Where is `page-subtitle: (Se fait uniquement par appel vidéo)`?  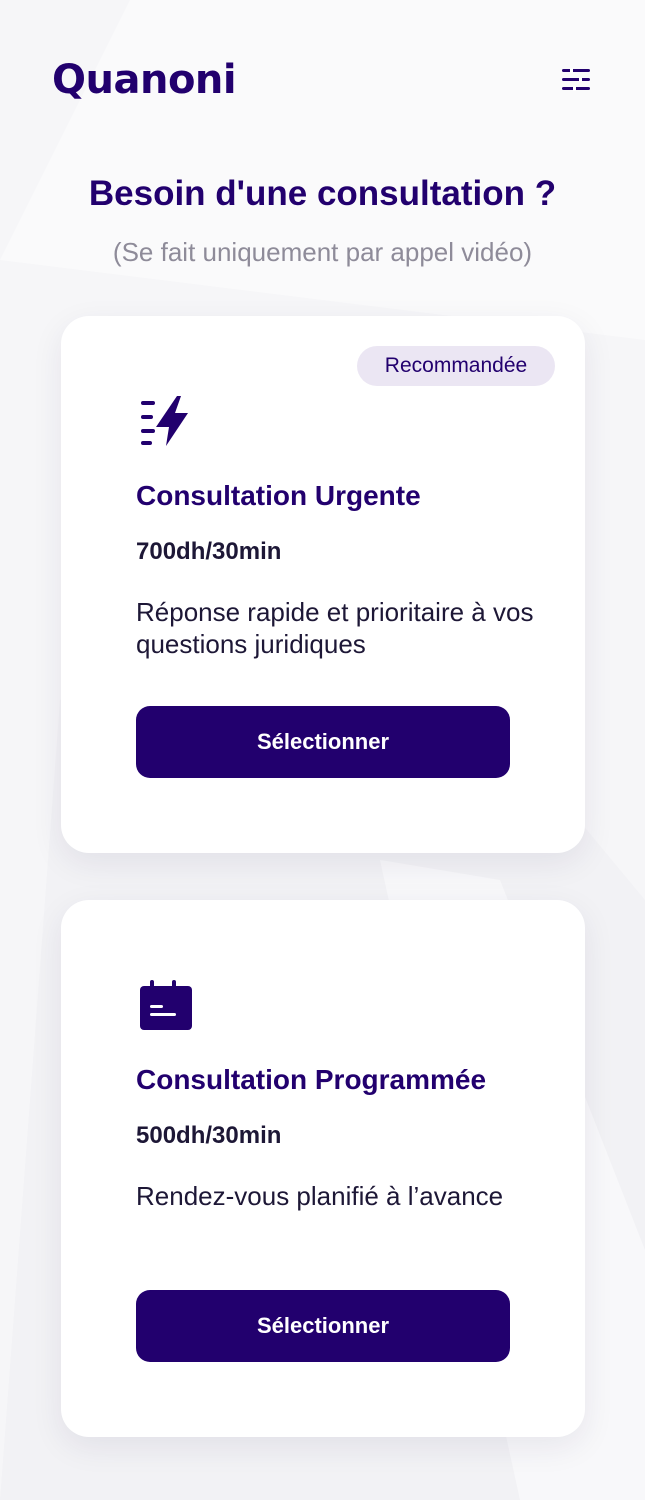 page-subtitle: (Se fait uniquement par appel vidéo) is located at coordinates (322, 252).